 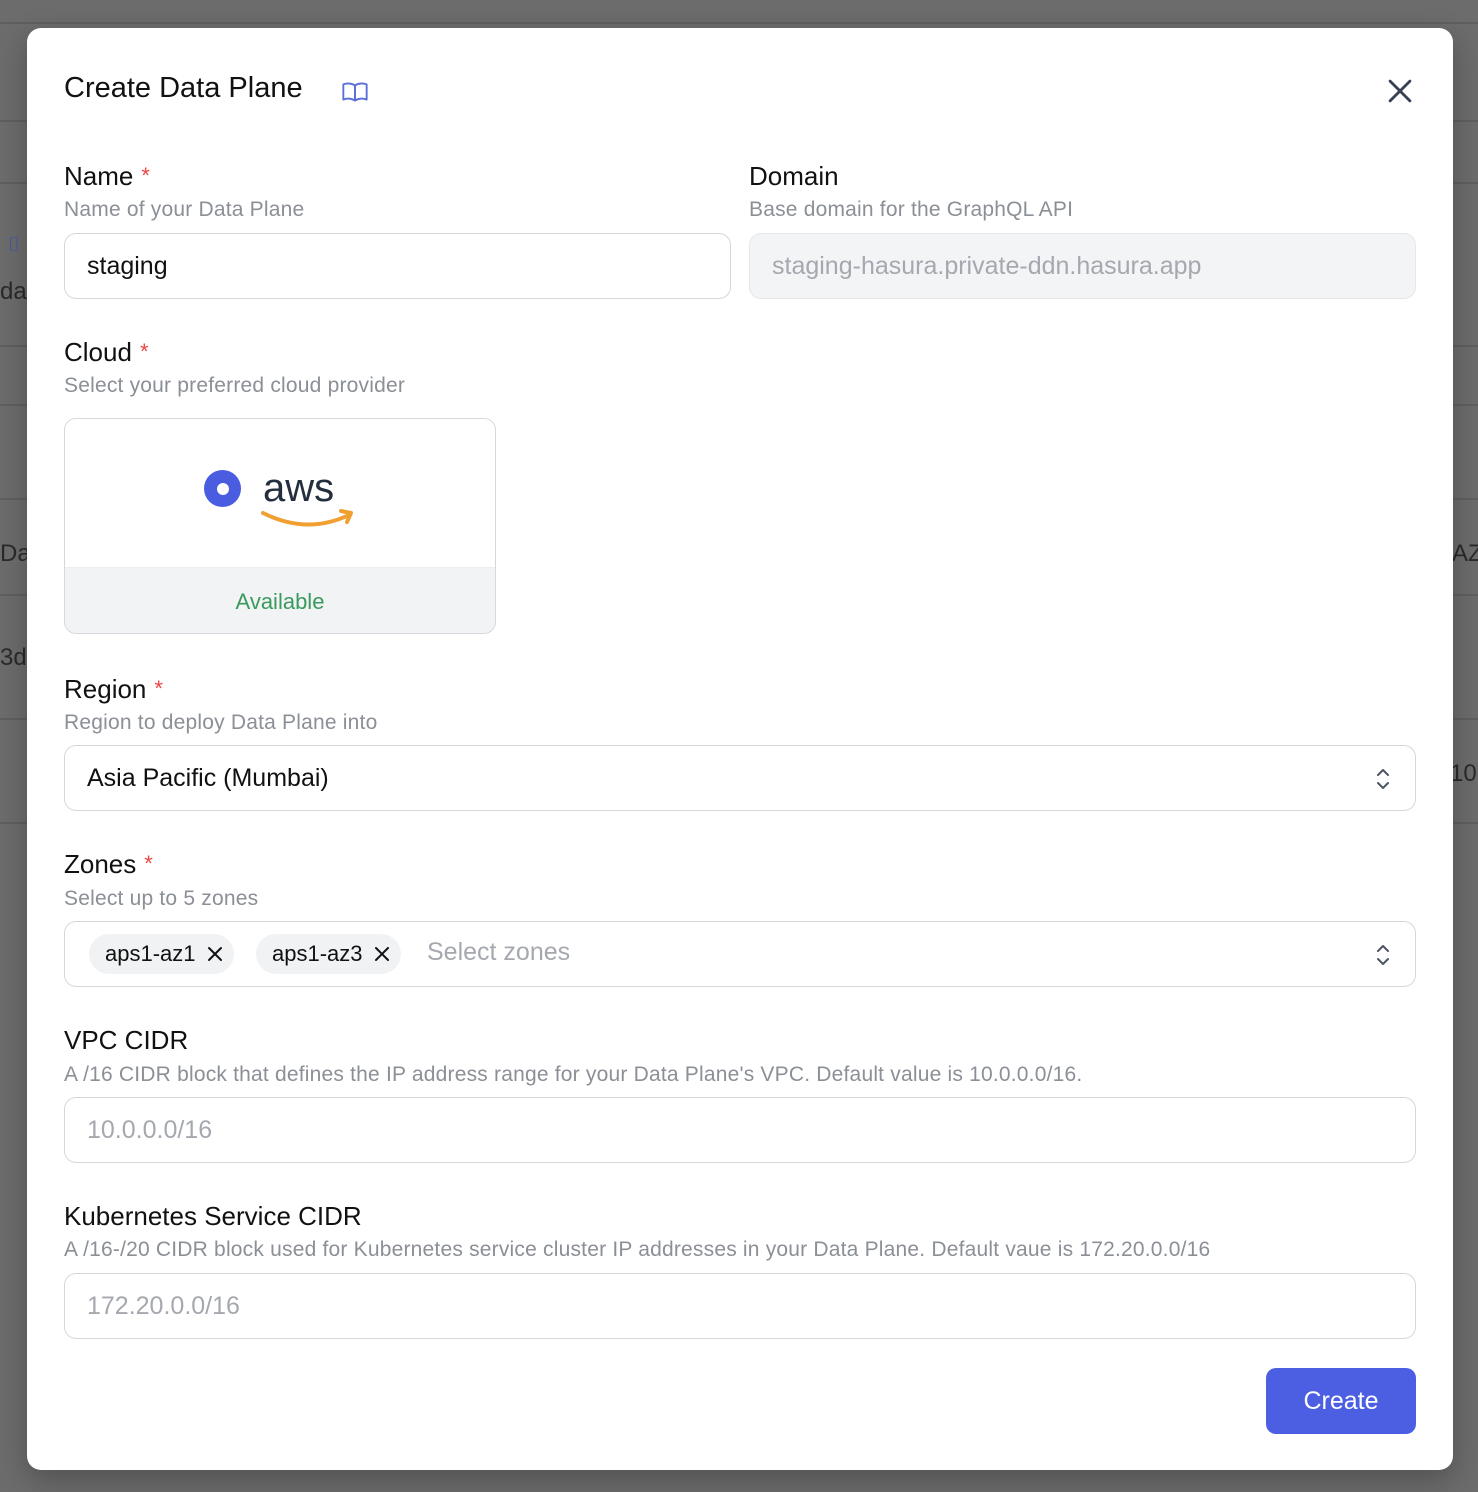 What do you see at coordinates (740, 1130) in the screenshot?
I see `vpc-cidr-input` at bounding box center [740, 1130].